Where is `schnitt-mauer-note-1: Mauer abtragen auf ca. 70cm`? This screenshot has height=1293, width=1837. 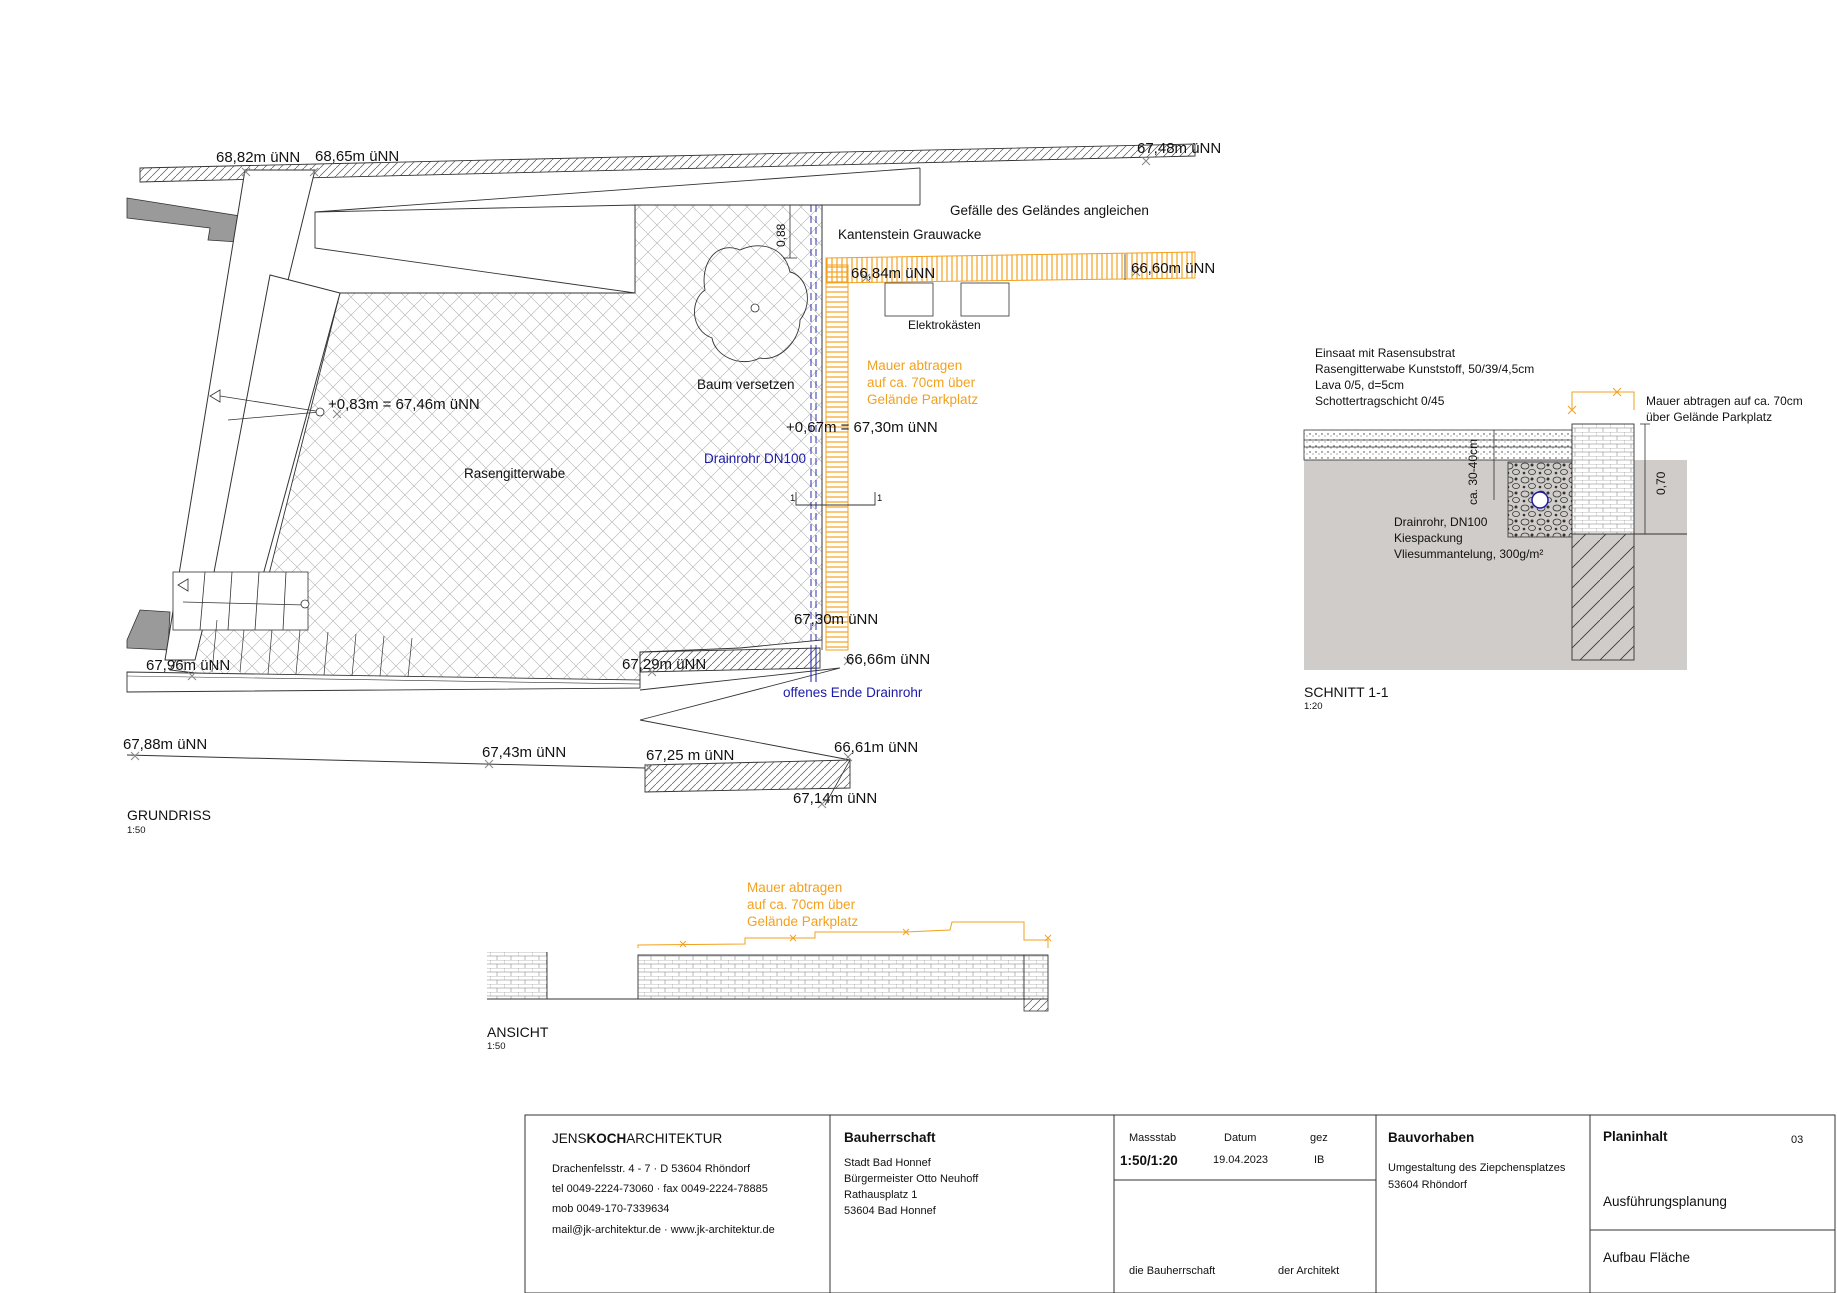 schnitt-mauer-note-1: Mauer abtragen auf ca. 70cm is located at coordinates (1724, 401).